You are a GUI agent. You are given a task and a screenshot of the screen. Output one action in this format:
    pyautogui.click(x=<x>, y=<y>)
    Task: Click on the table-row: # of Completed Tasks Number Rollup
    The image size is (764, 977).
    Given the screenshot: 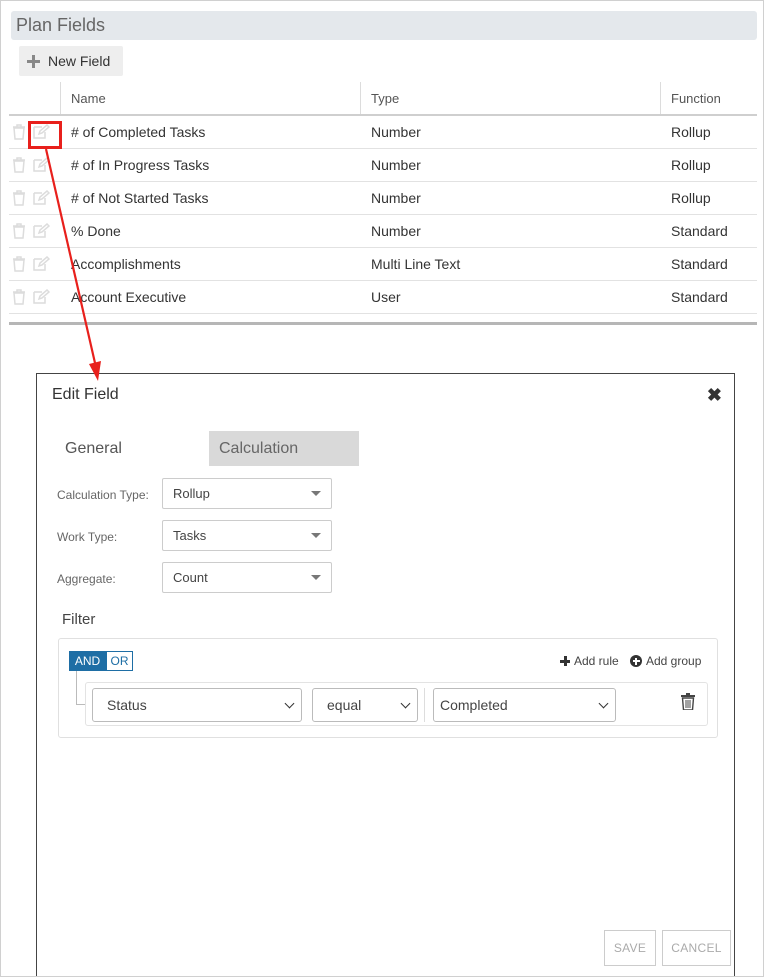 What is the action you would take?
    pyautogui.click(x=383, y=132)
    